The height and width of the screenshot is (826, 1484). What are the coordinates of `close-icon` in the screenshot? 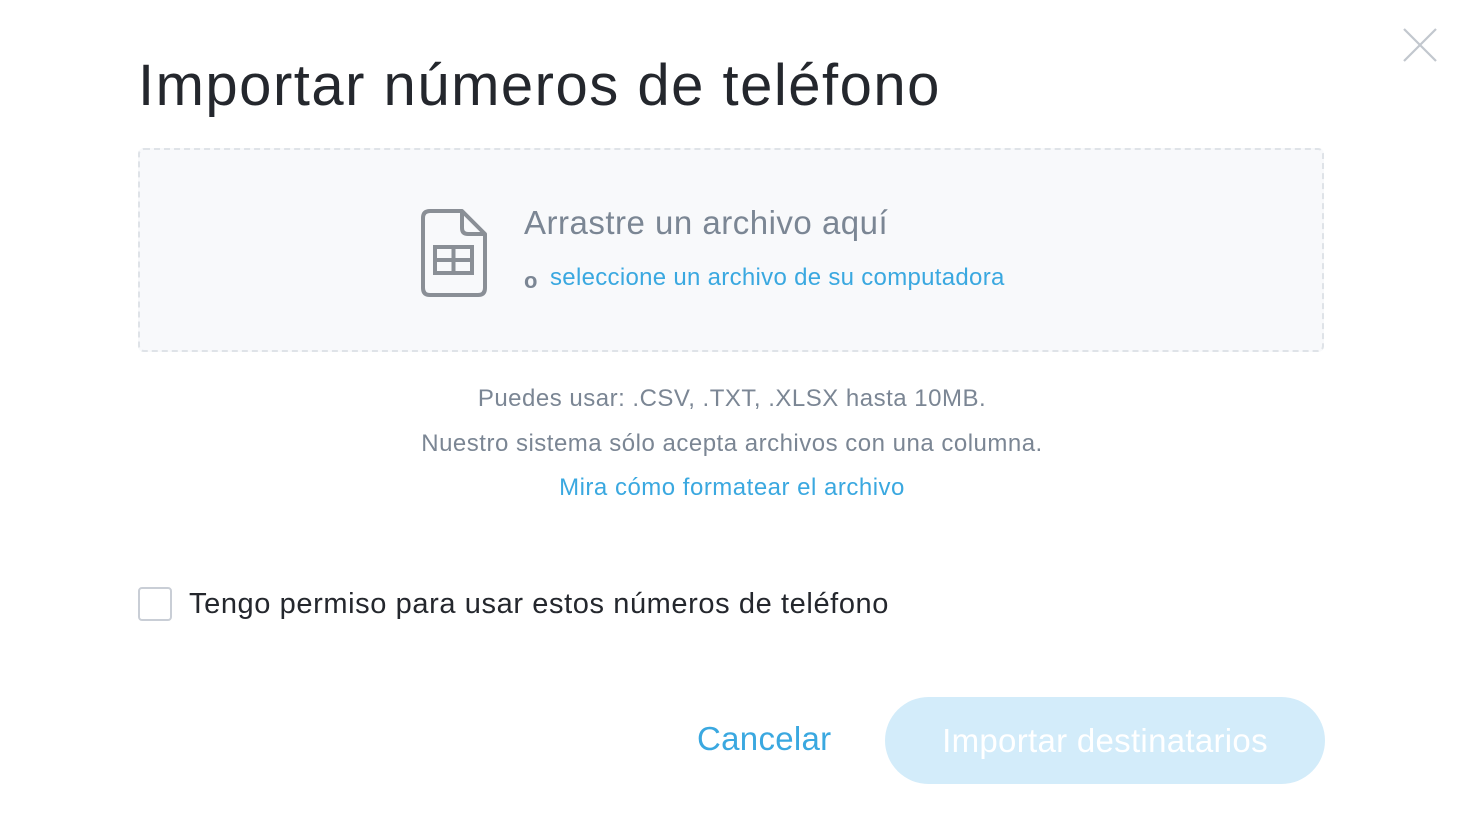 It's located at (1420, 45).